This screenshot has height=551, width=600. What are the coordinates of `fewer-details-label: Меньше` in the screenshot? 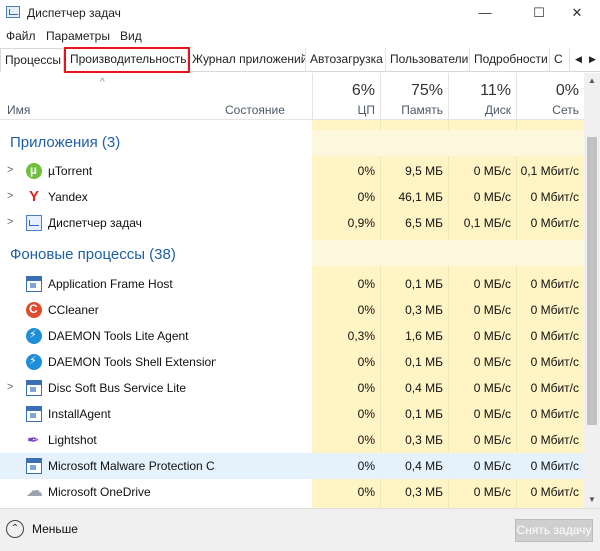 It's located at (55, 529).